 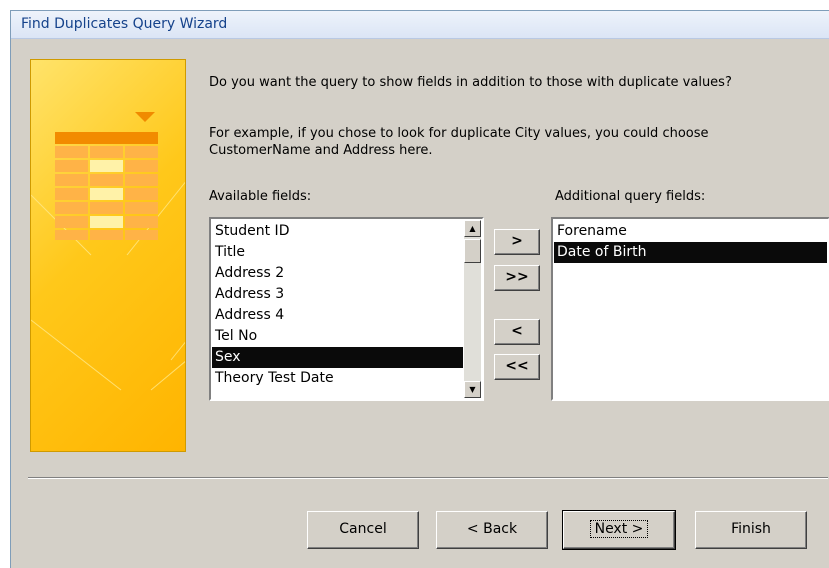 What do you see at coordinates (472, 309) in the screenshot?
I see `available-fields-scrollbar: ▲ ▼` at bounding box center [472, 309].